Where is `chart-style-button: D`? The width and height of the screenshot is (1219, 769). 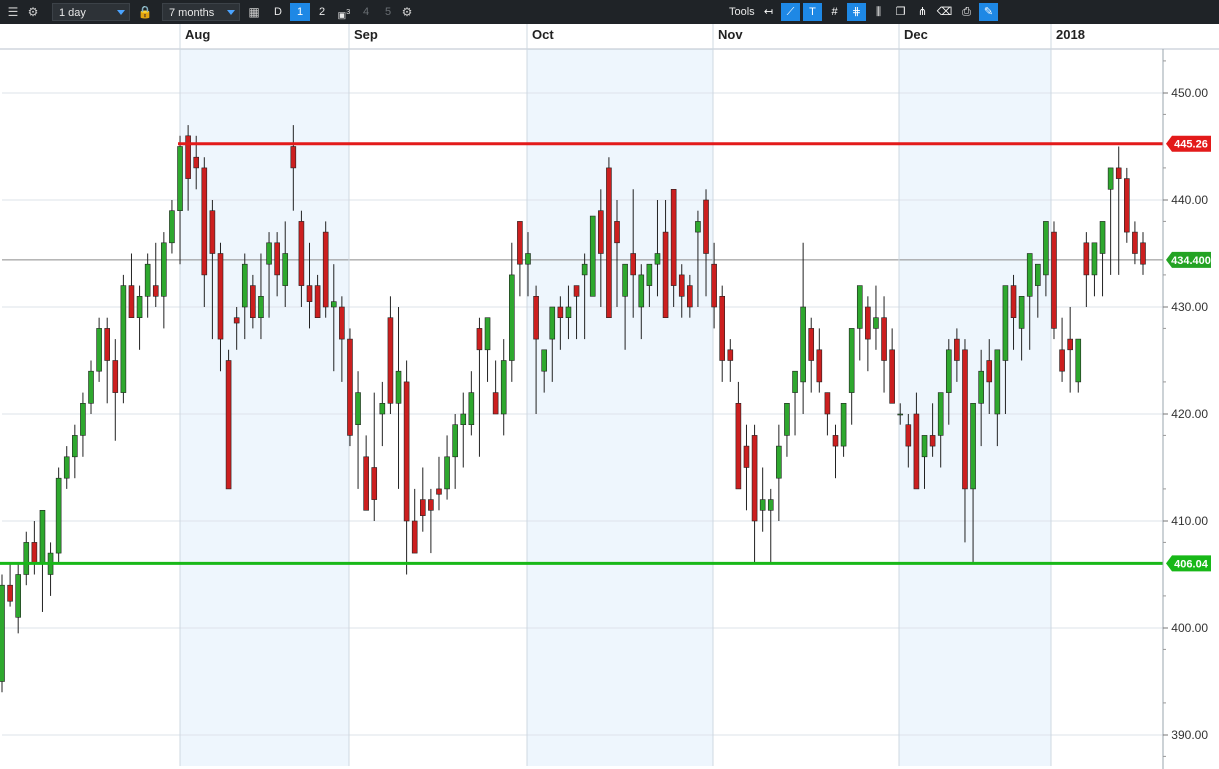 chart-style-button: D is located at coordinates (278, 12).